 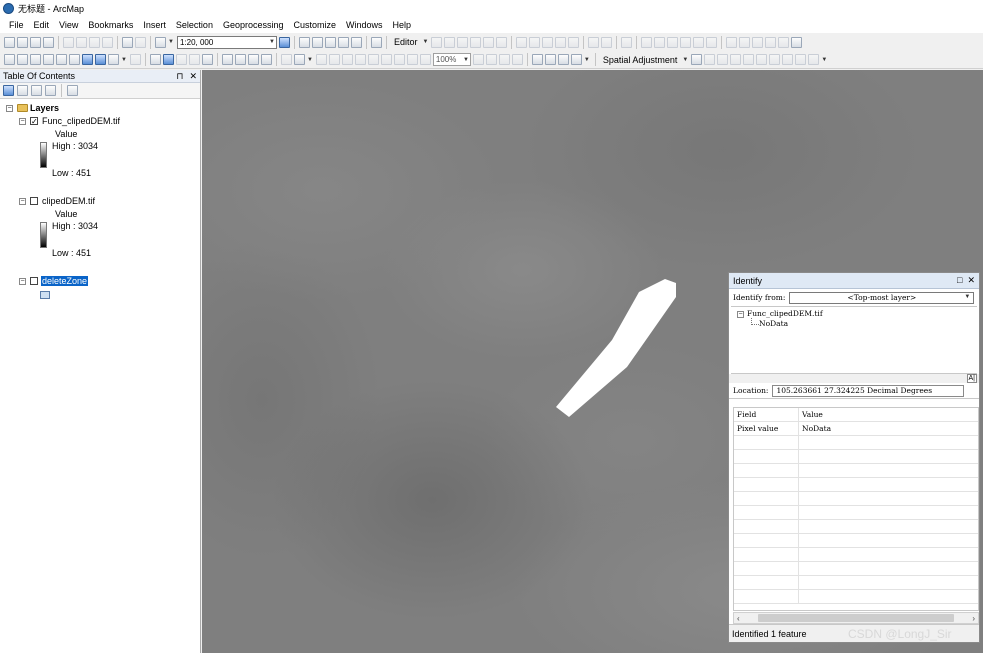 I want to click on topology-reshape-icon, so click(x=660, y=42).